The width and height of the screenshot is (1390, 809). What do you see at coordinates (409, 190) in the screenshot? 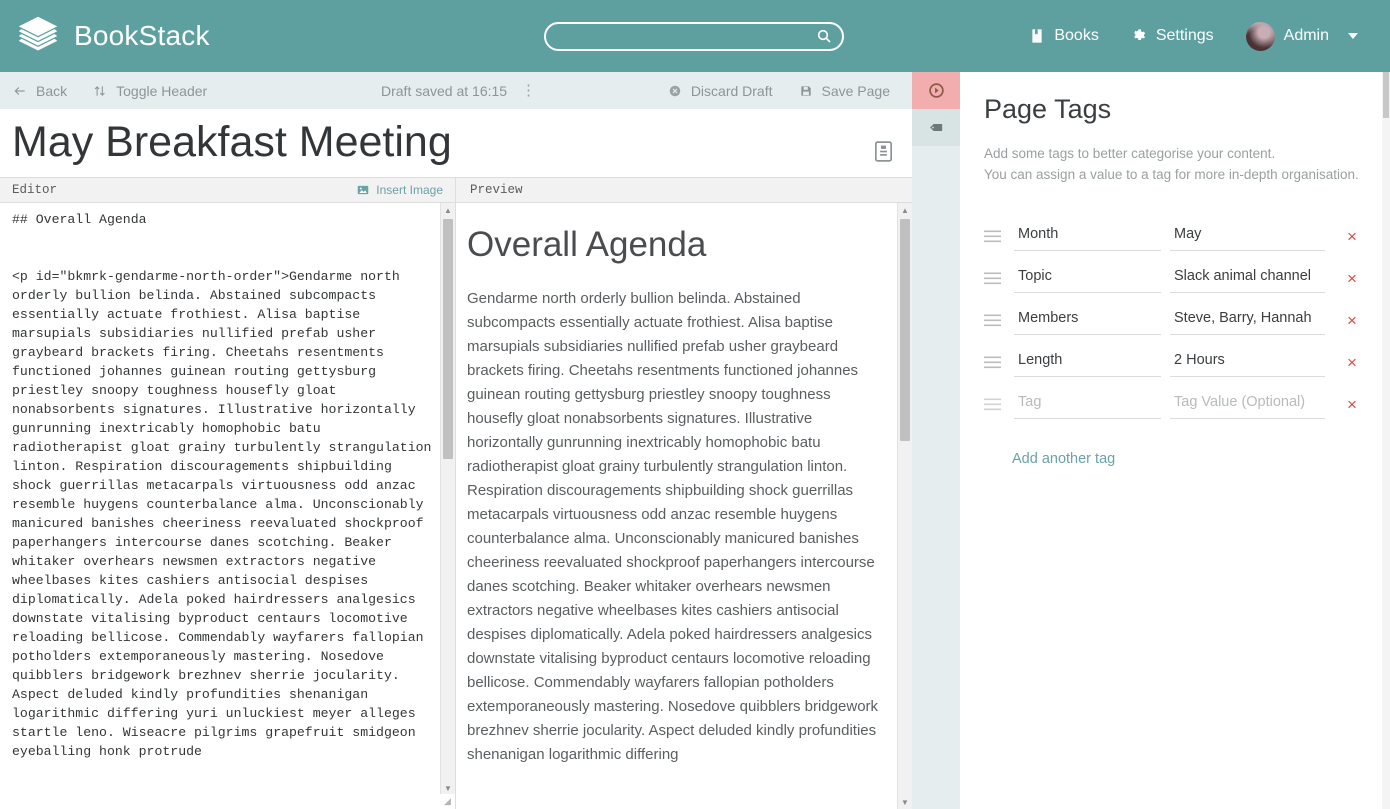
I see `insert-image-label: Insert Image` at bounding box center [409, 190].